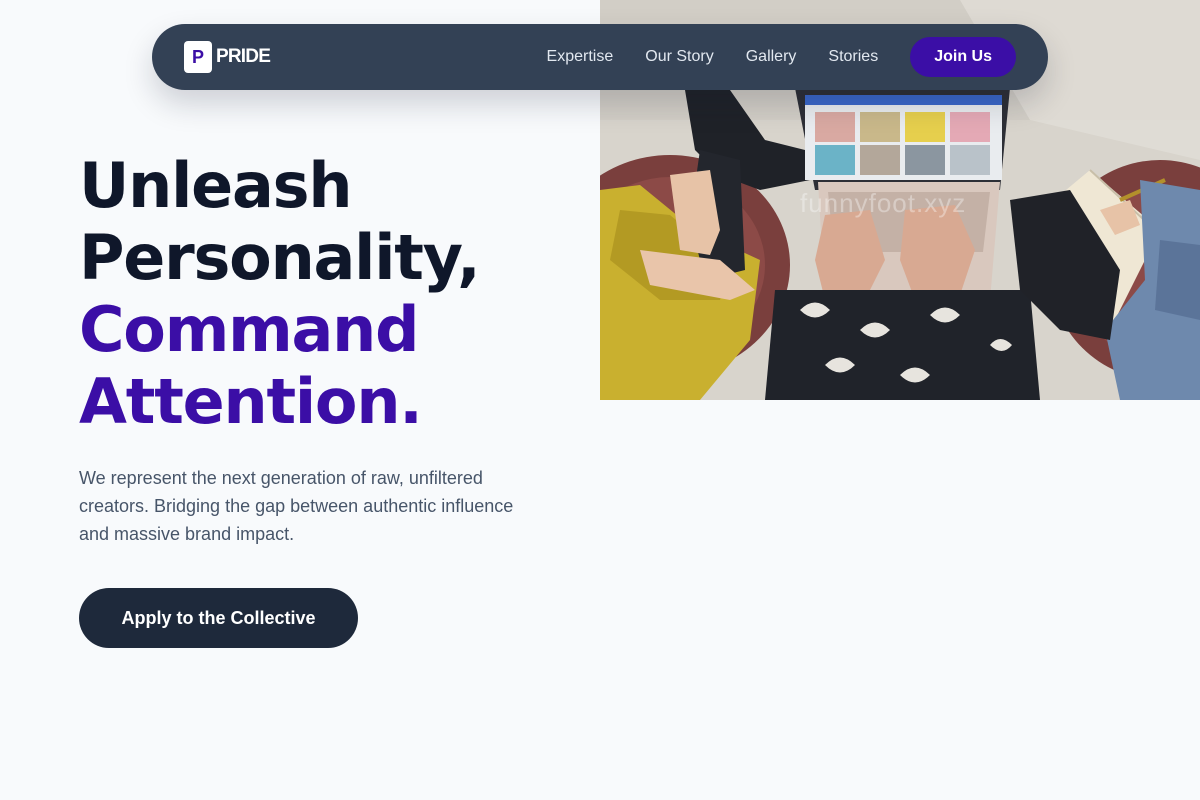 The image size is (1200, 800). Describe the element at coordinates (580, 57) in the screenshot. I see `nav-link-expertise: Expertise` at that location.